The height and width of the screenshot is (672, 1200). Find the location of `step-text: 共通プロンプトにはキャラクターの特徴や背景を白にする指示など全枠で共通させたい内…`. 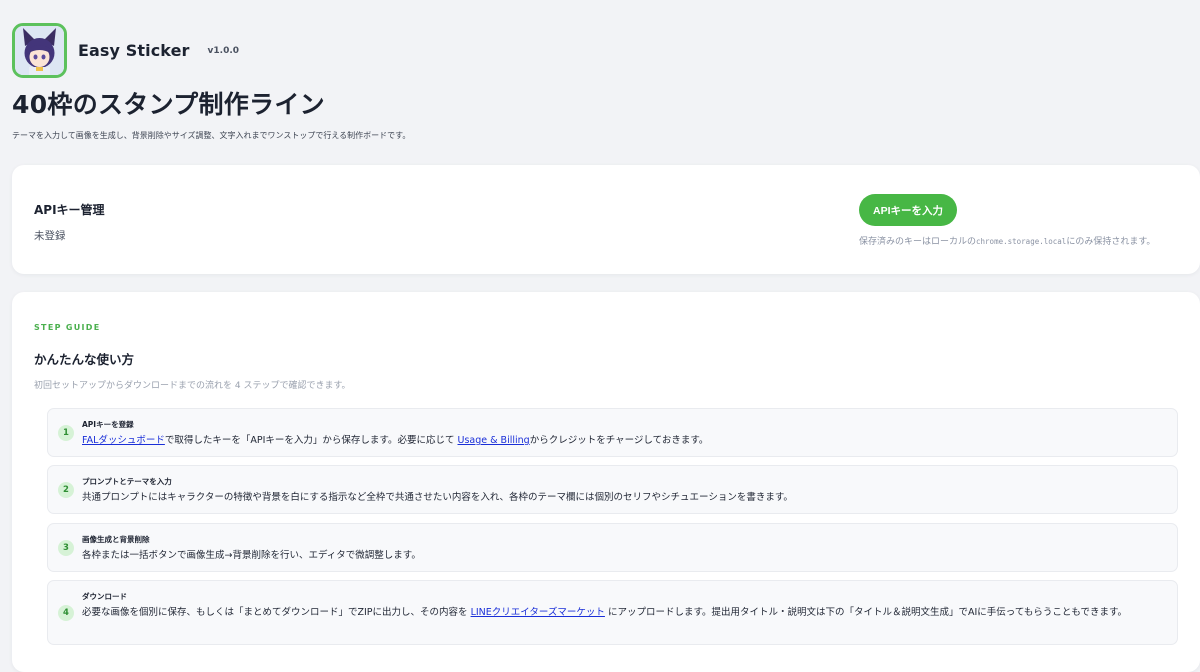

step-text: 共通プロンプトにはキャラクターの特徴や背景を白にする指示など全枠で共通させたい内… is located at coordinates (437, 497).